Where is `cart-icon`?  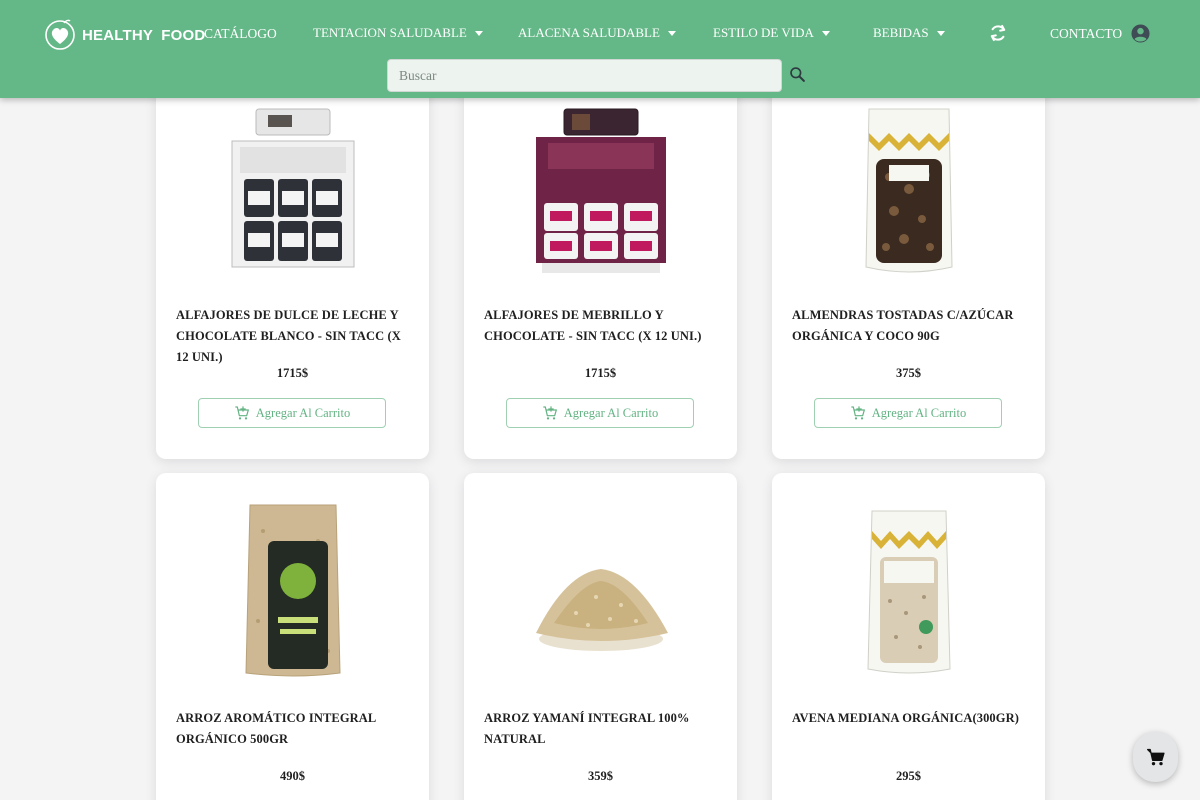 cart-icon is located at coordinates (1155, 757).